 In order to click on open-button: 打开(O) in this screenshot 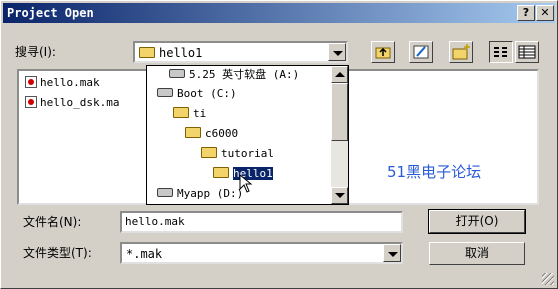, I will do `click(477, 221)`.